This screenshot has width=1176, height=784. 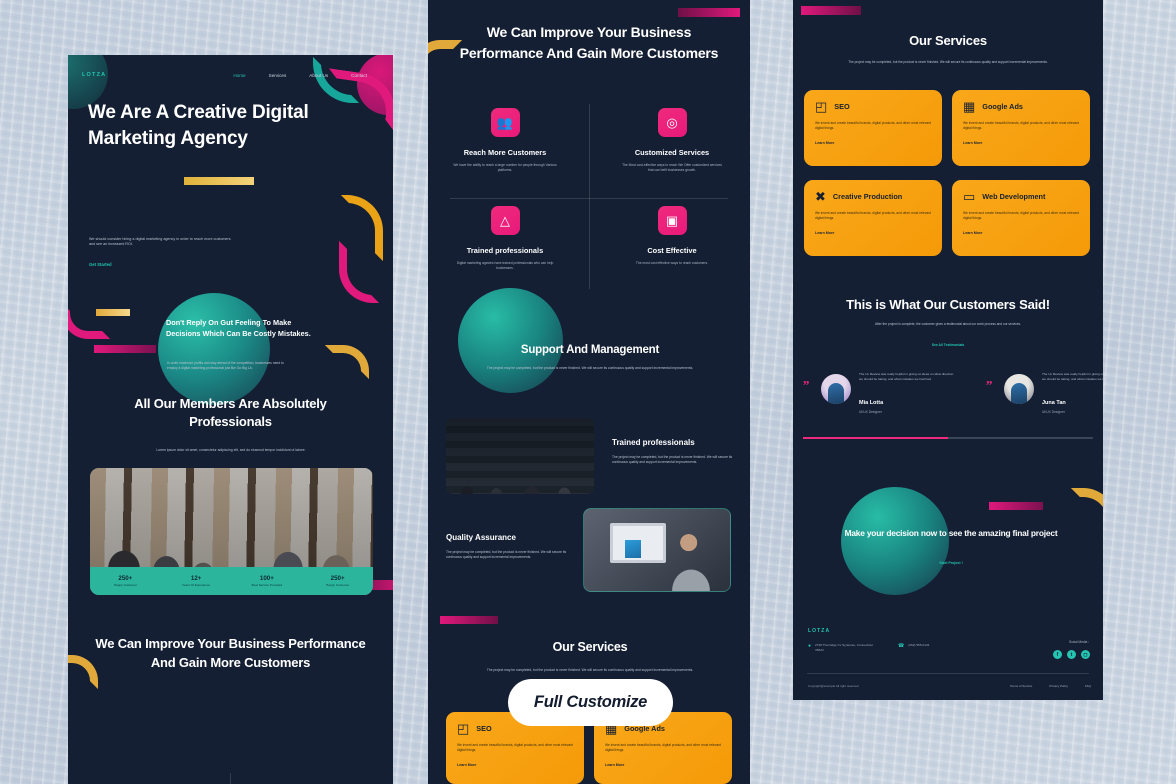 I want to click on service-name: Creative Production, so click(x=867, y=196).